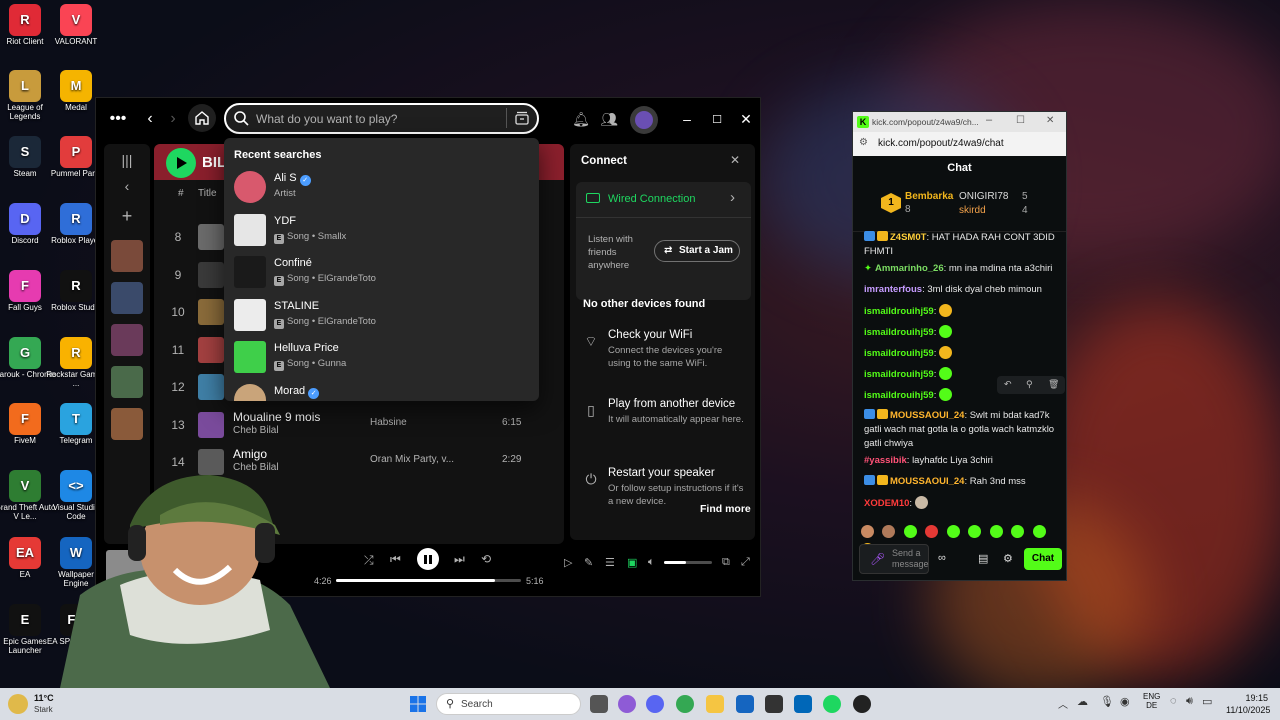  I want to click on lyrics-icon: ✎, so click(588, 562).